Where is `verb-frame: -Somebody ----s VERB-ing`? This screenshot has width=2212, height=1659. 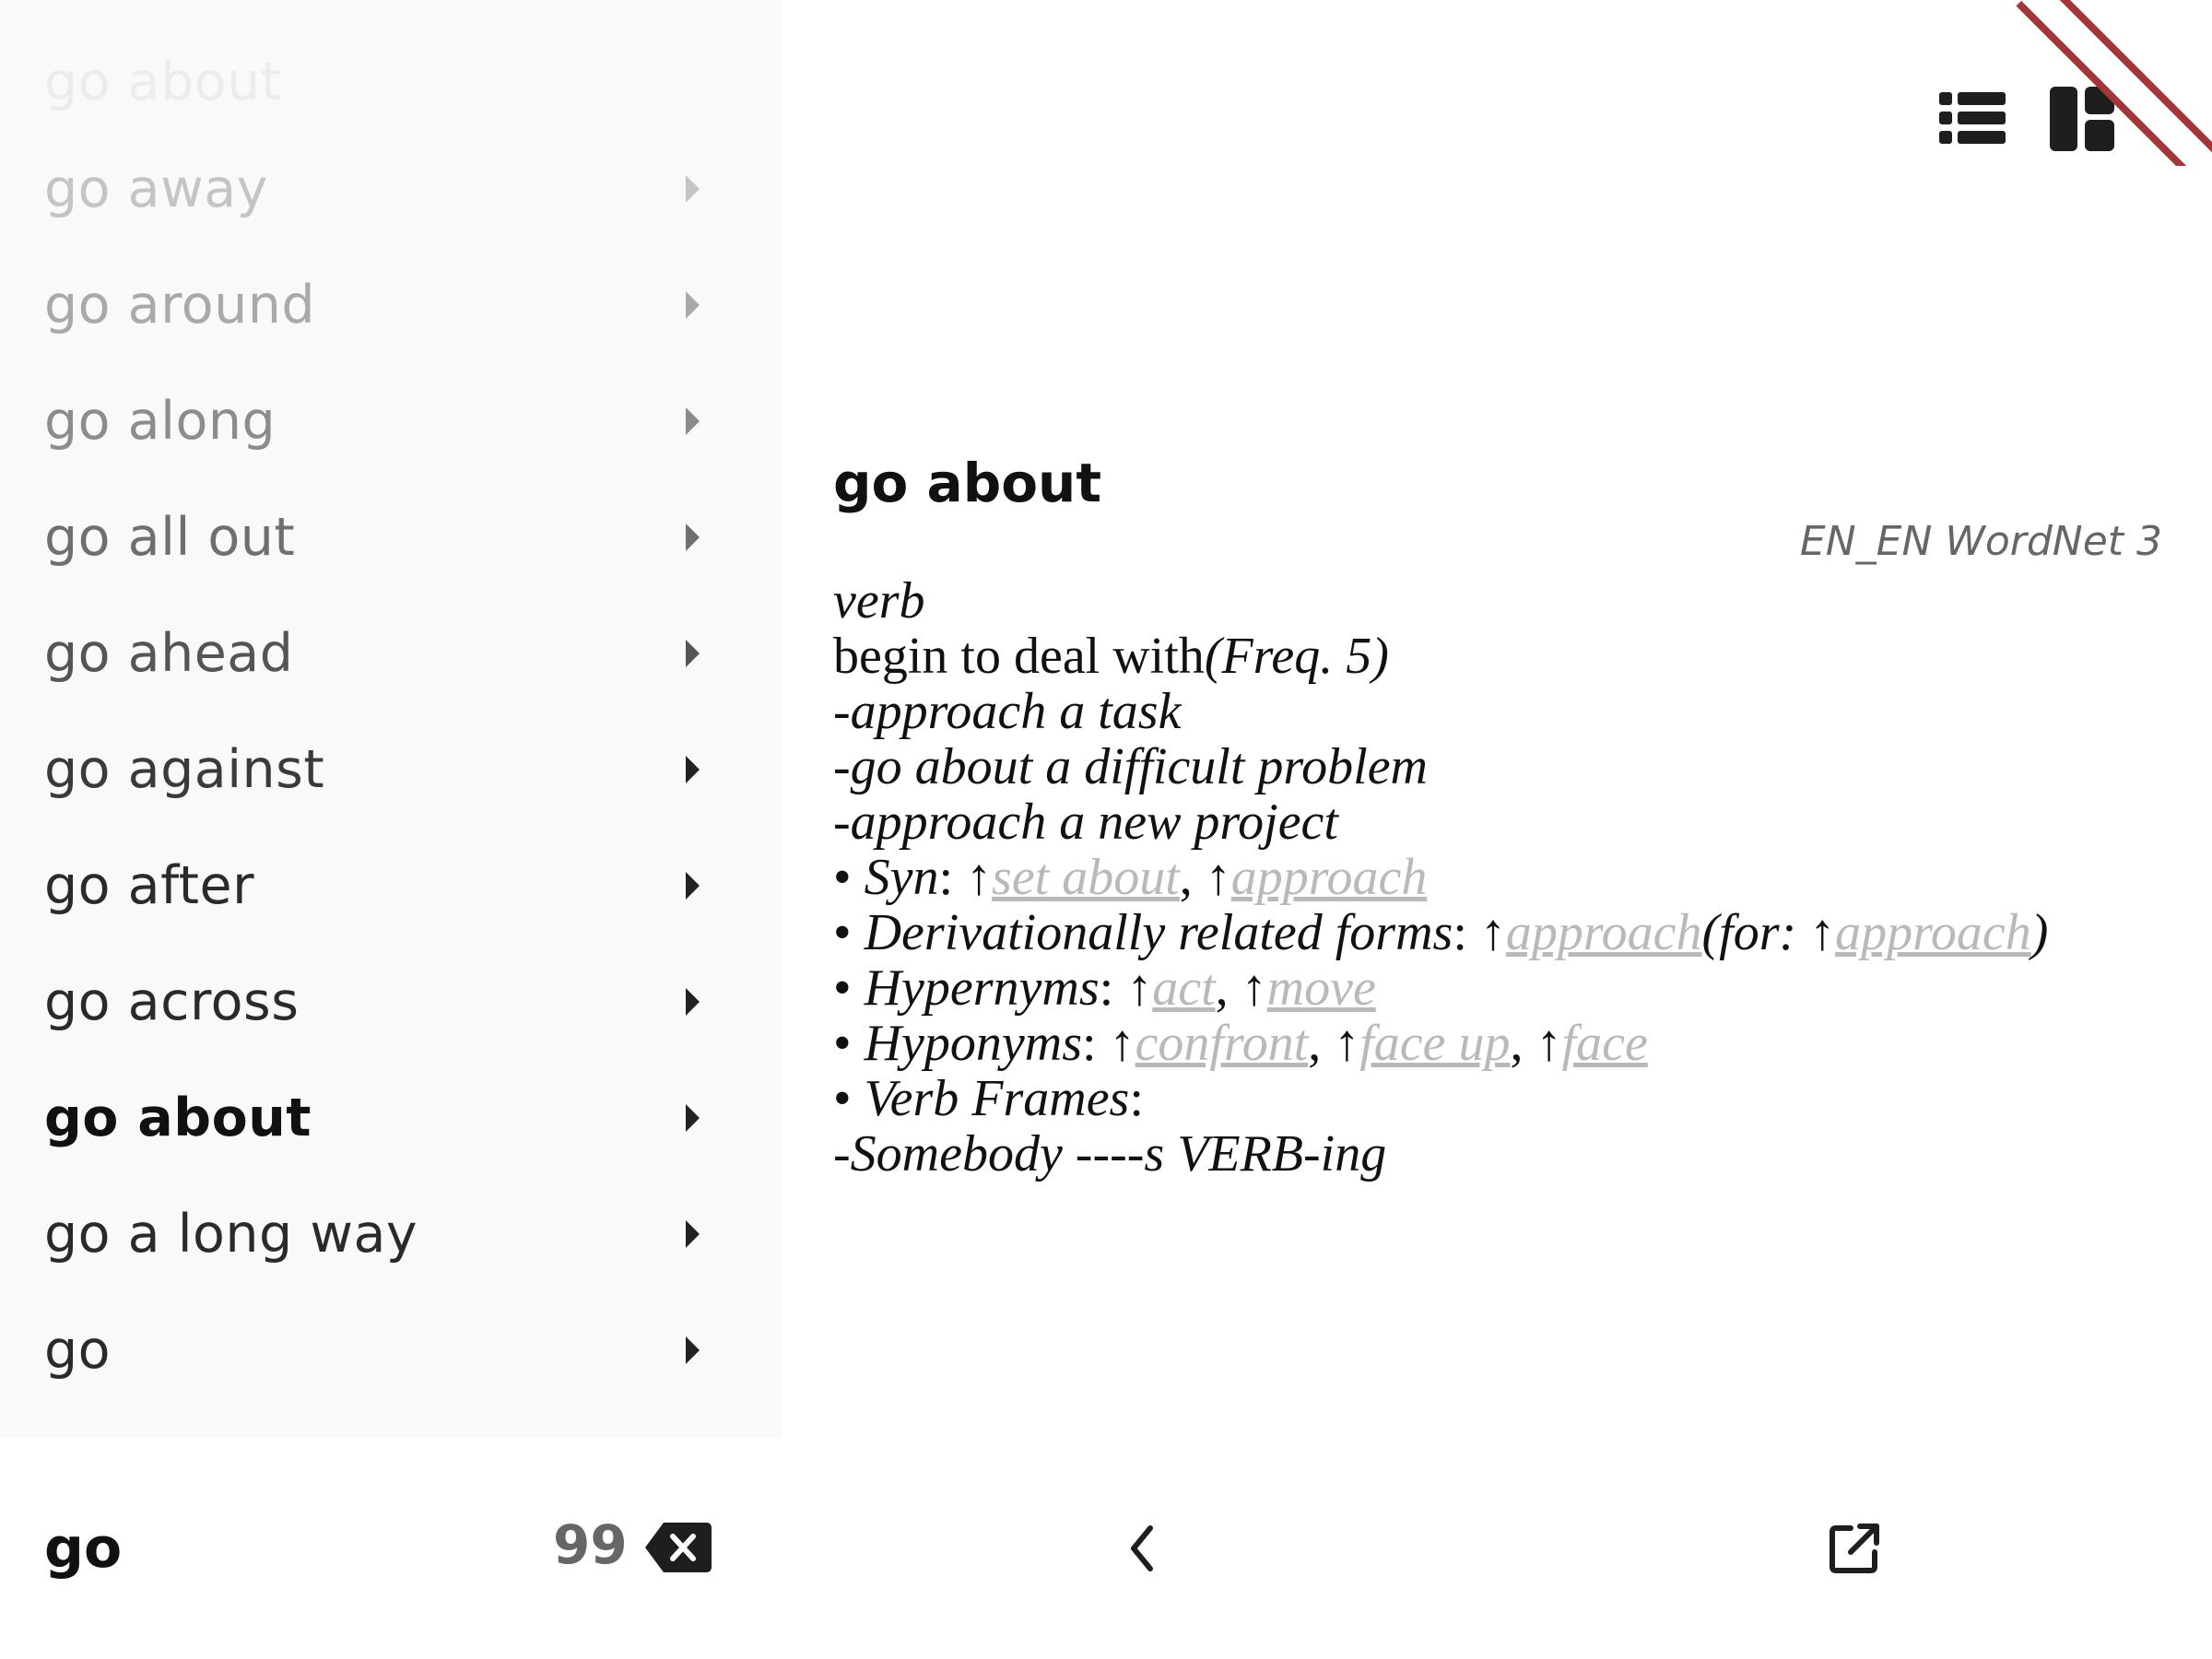 verb-frame: -Somebody ----s VERB-ing is located at coordinates (1110, 1153).